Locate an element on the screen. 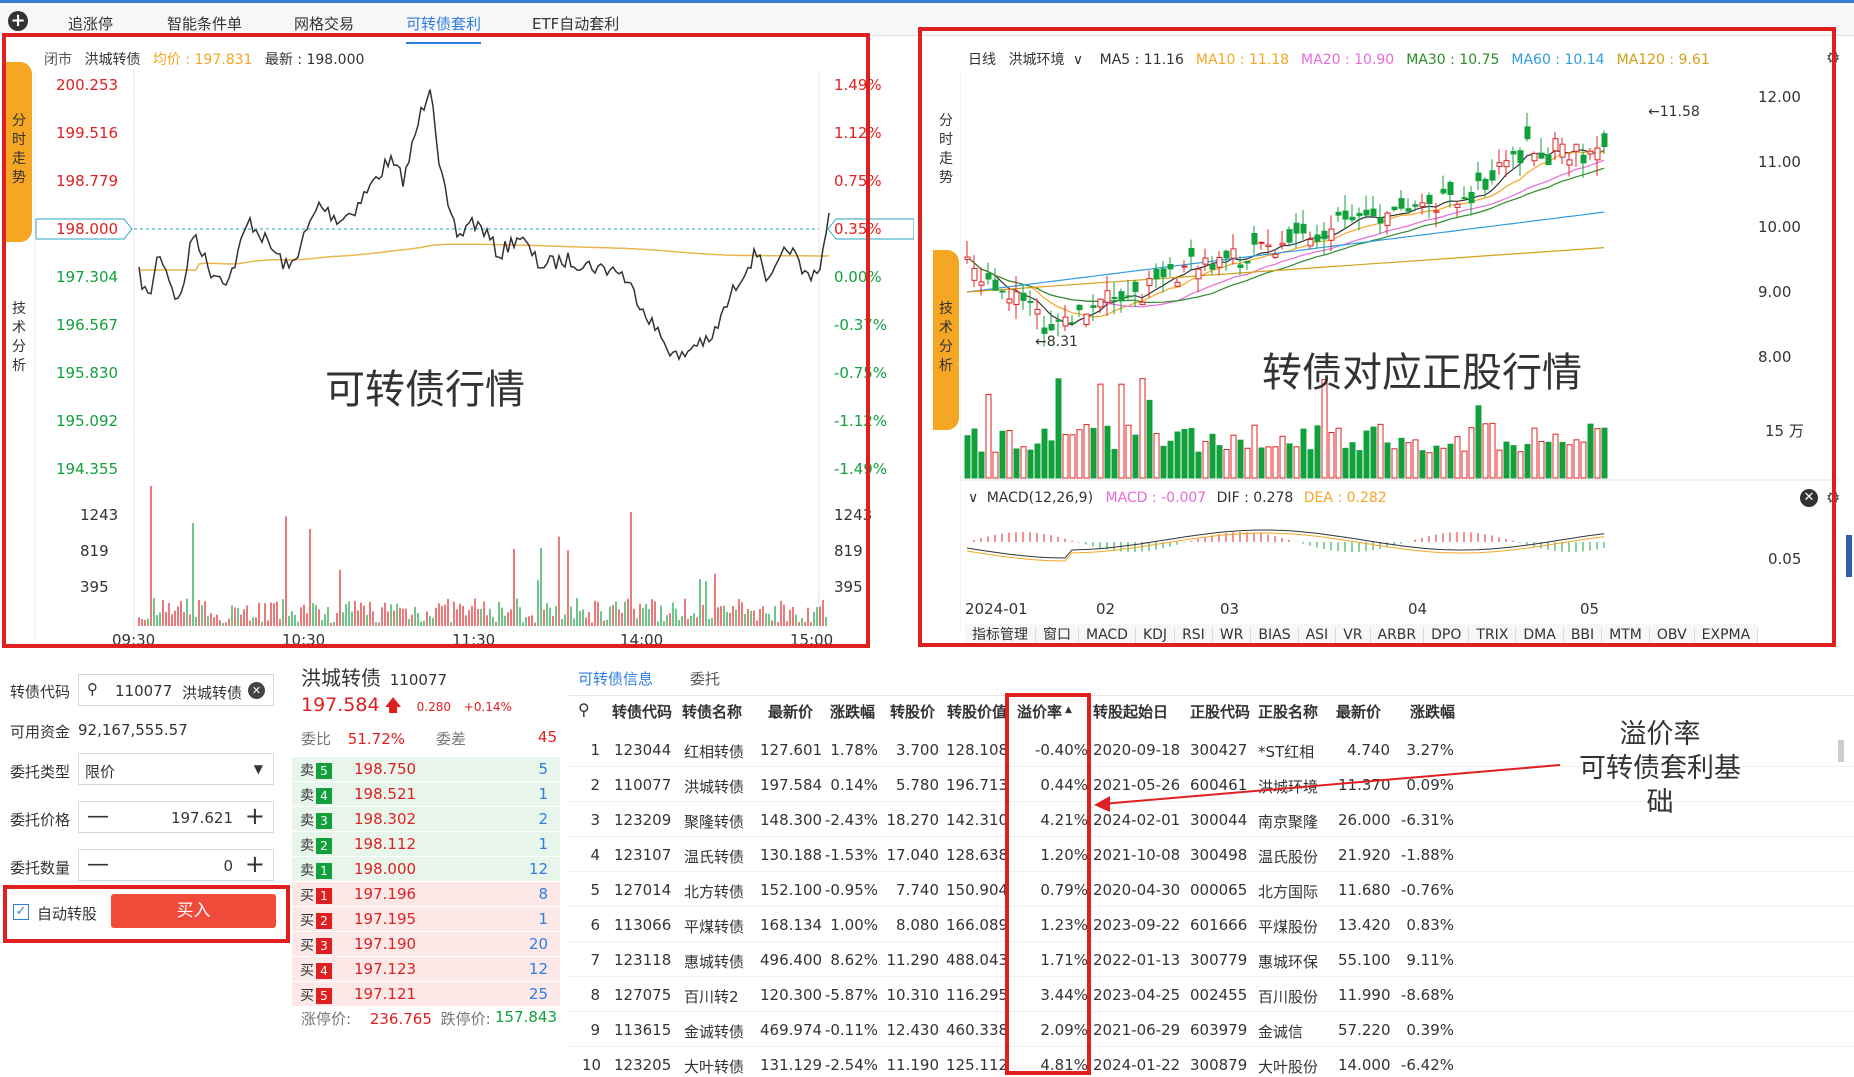 The height and width of the screenshot is (1077, 1854). order-type-select: 限价 ▼ is located at coordinates (176, 769).